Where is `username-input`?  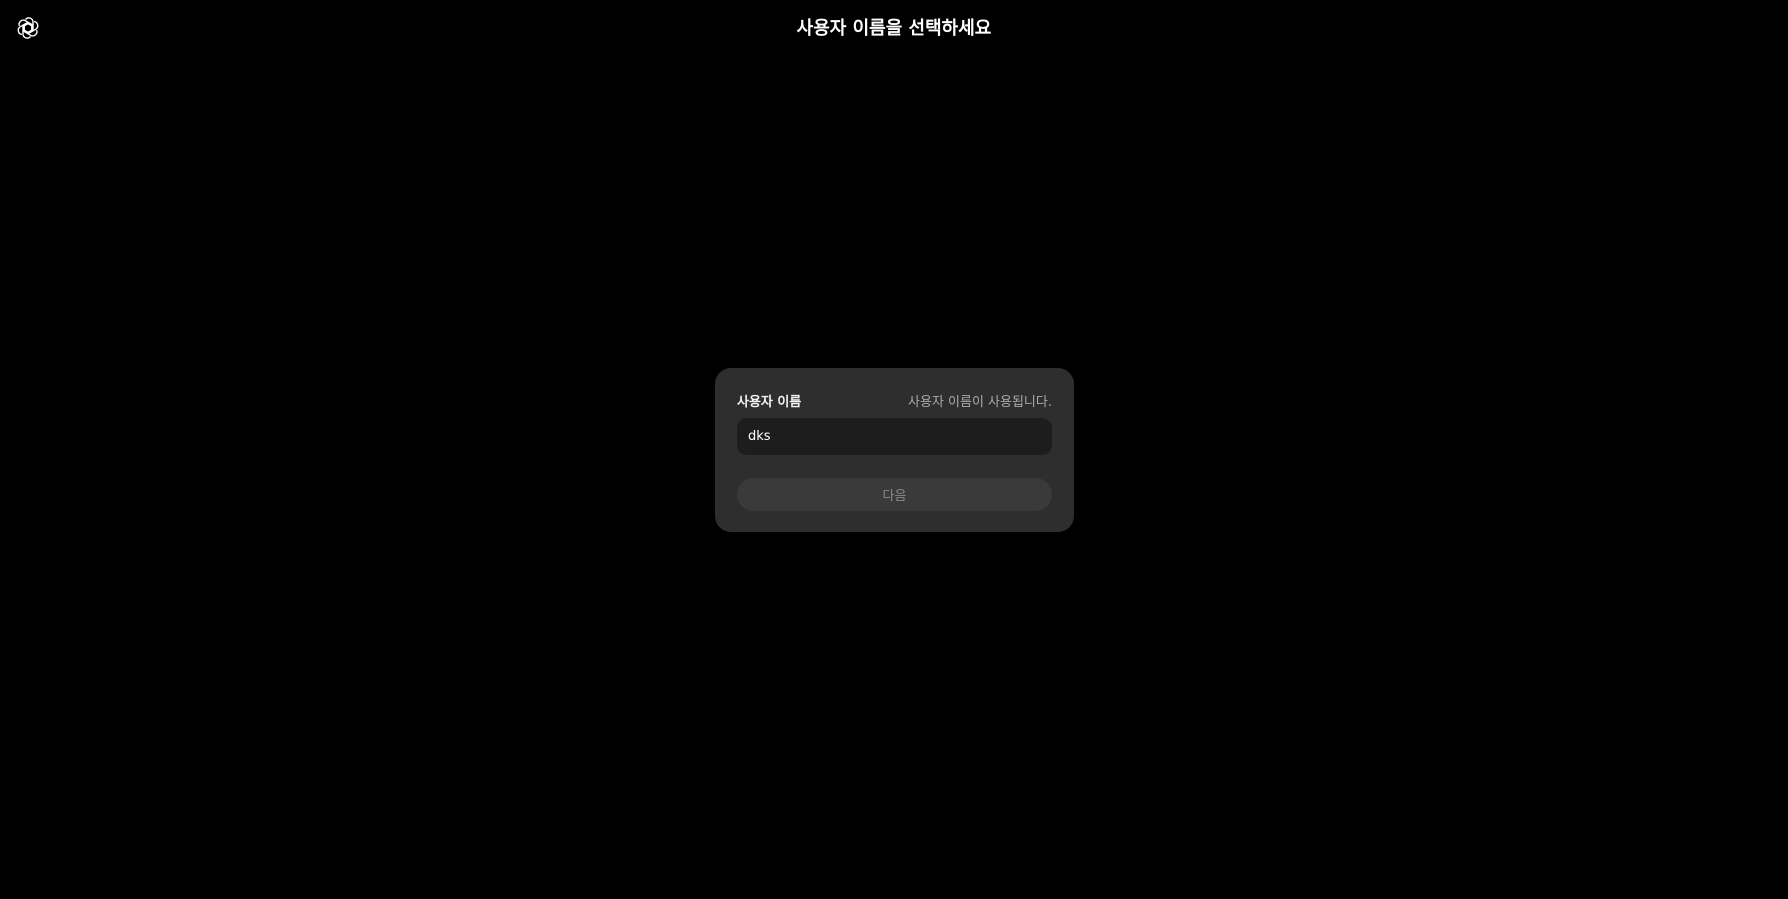 username-input is located at coordinates (894, 436).